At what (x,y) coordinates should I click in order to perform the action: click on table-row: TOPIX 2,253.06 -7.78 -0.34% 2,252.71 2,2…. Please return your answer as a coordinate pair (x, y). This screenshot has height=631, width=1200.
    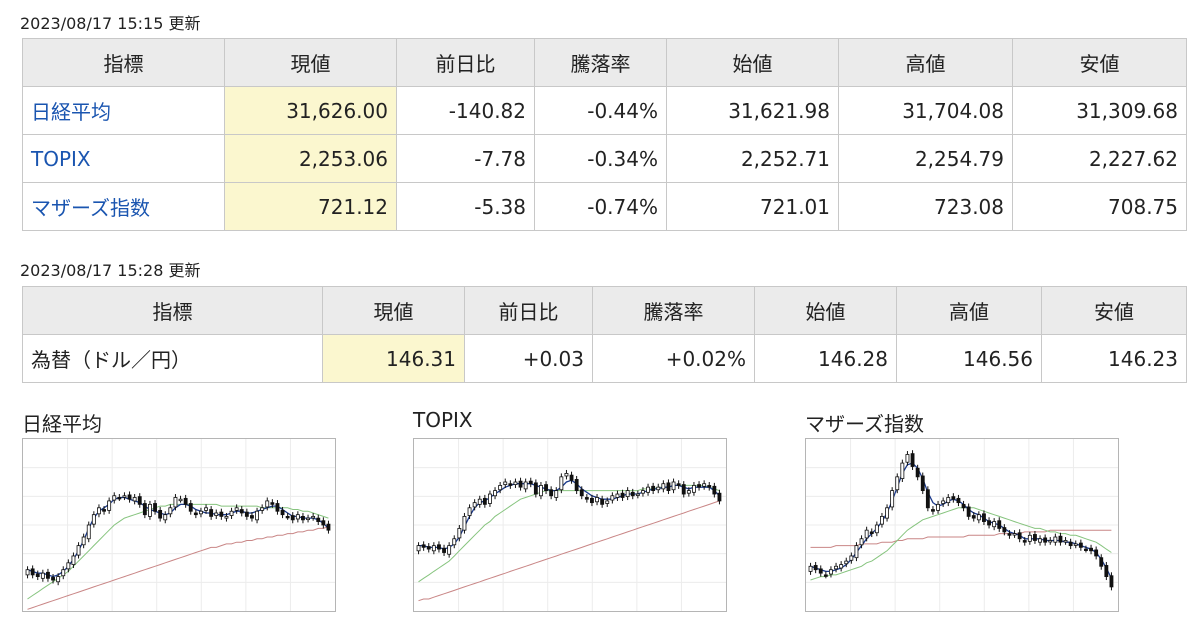
    Looking at the image, I should click on (604, 158).